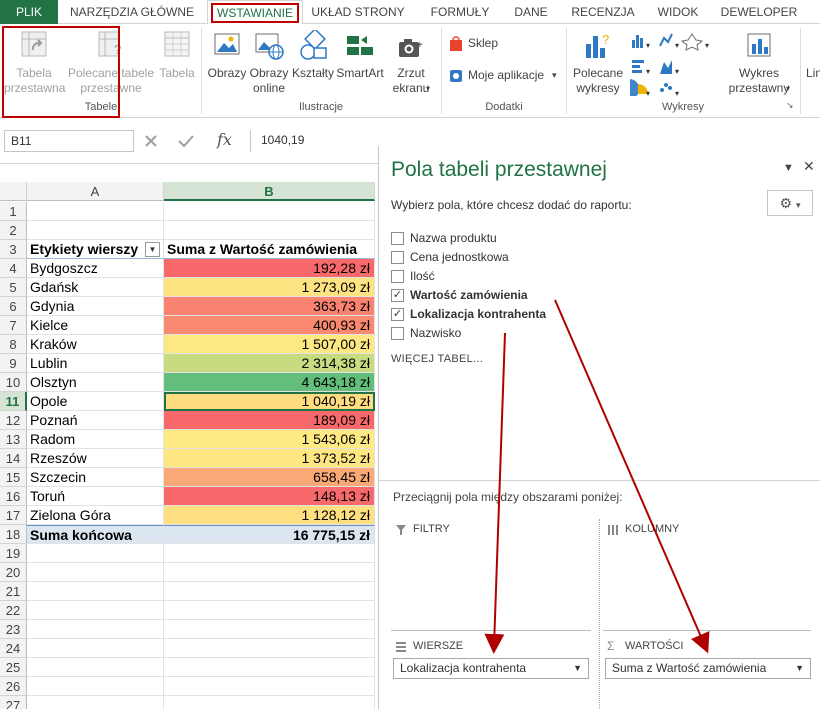 The image size is (820, 709). I want to click on cell-a: Kielce, so click(95, 325).